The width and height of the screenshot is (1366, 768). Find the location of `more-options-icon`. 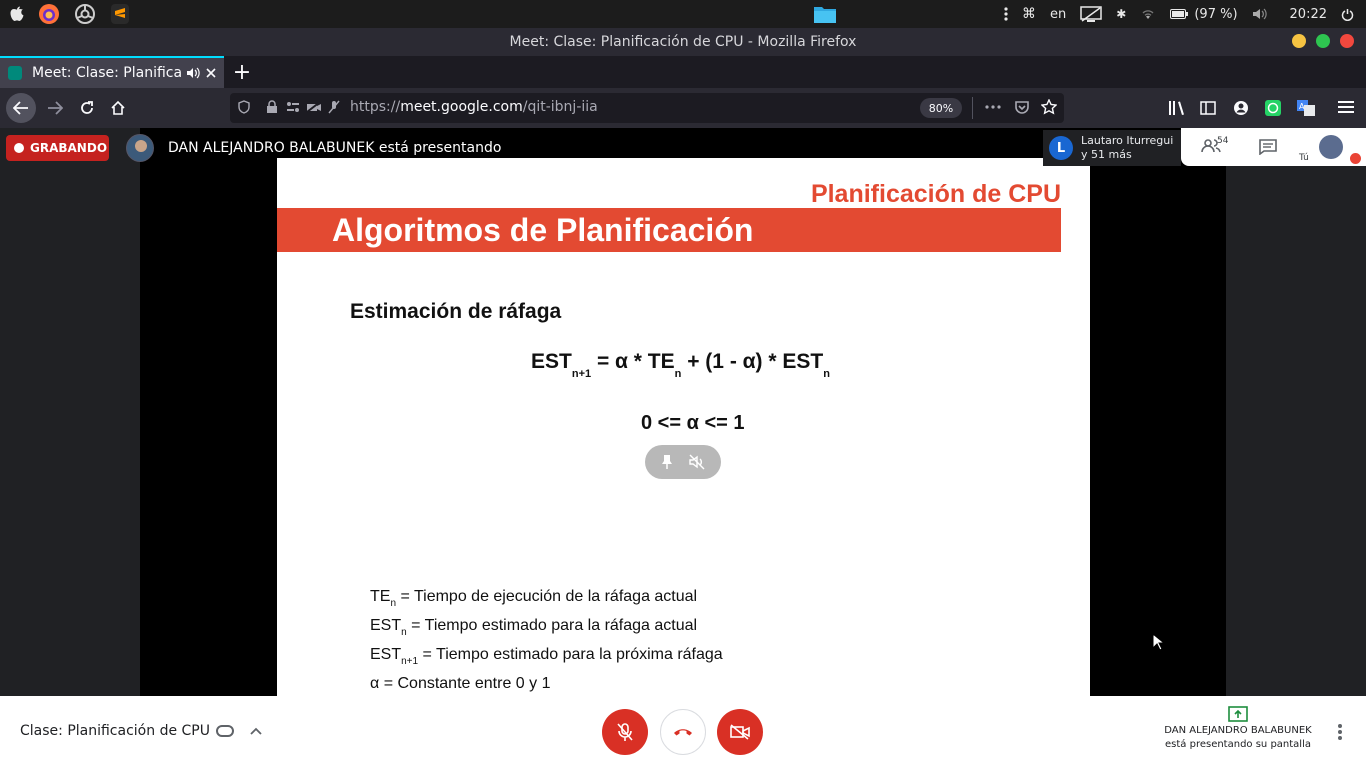

more-options-icon is located at coordinates (1340, 732).